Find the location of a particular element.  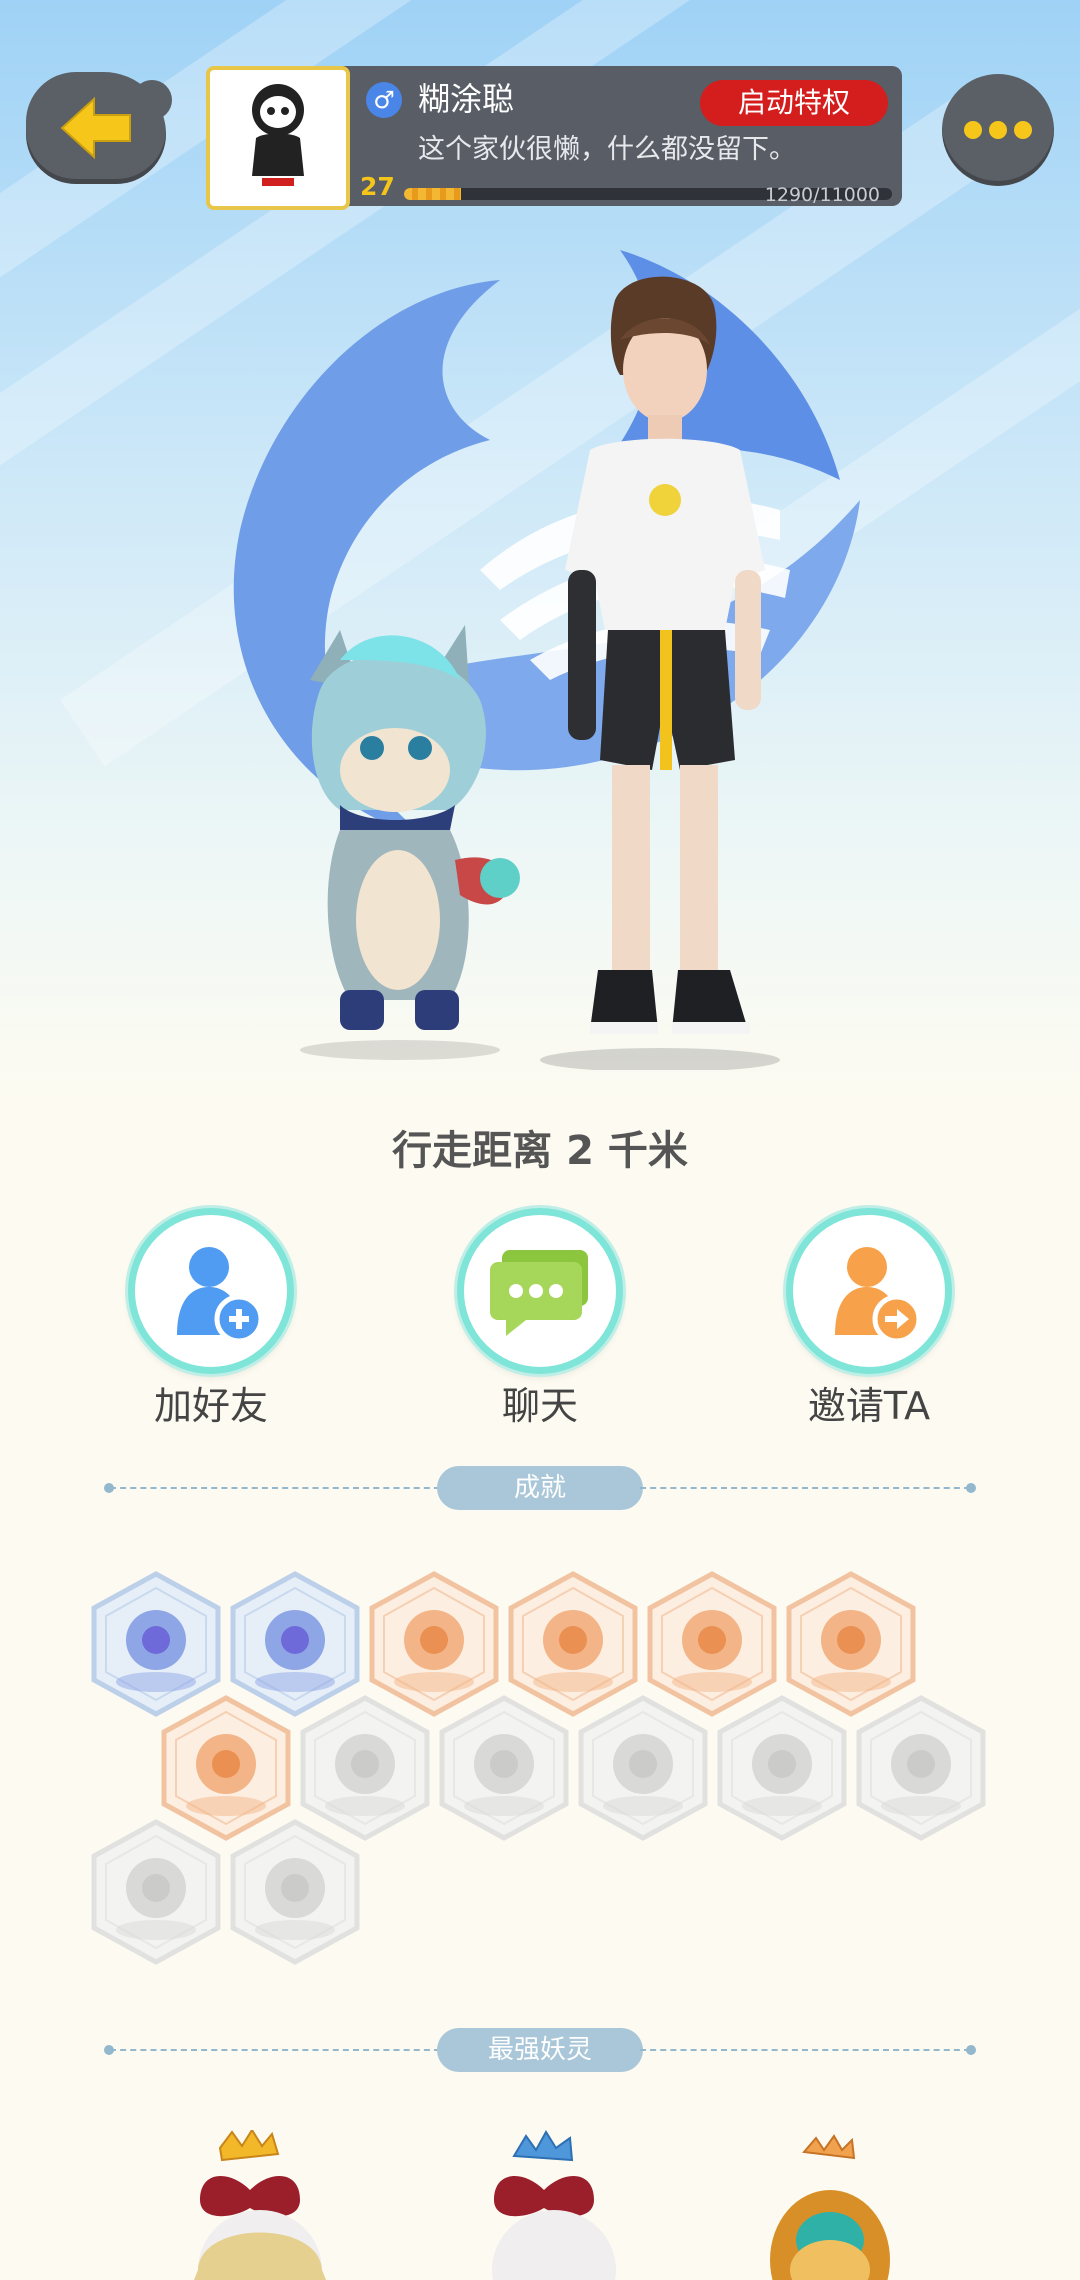

add-friend-button is located at coordinates (211, 1291).